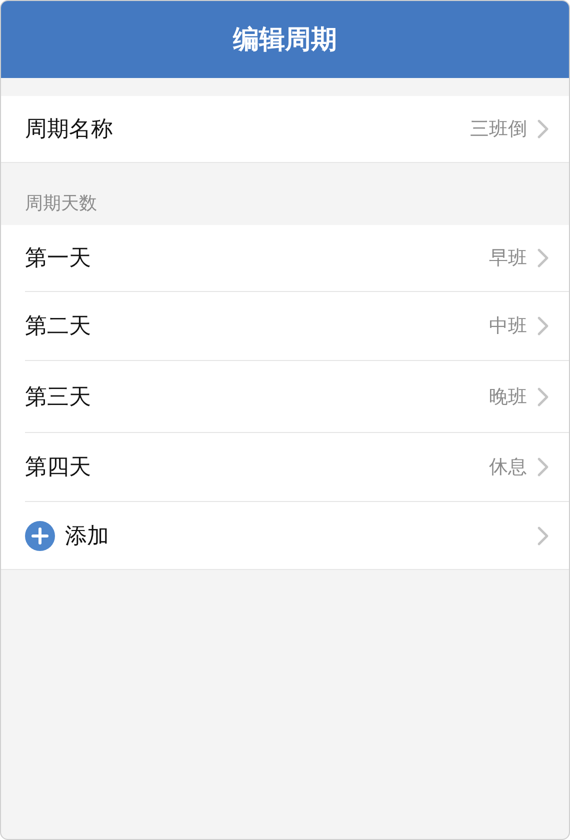 This screenshot has width=570, height=840. I want to click on section-title: 周期天数, so click(61, 203).